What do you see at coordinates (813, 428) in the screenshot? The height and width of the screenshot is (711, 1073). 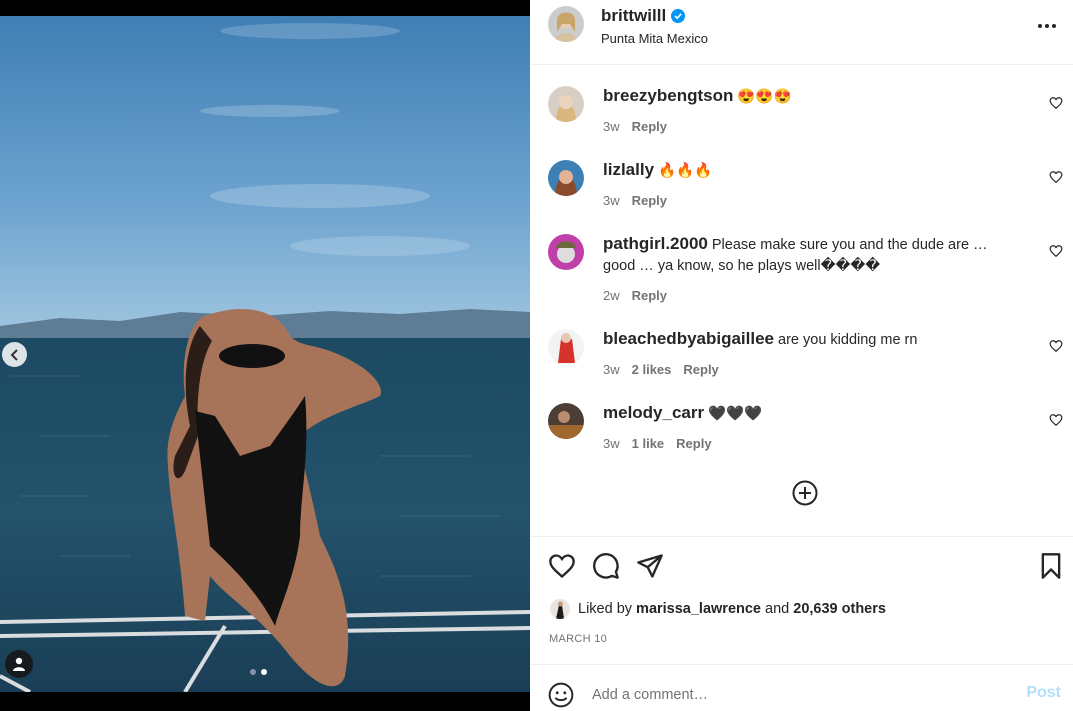 I see `comment-body: melody_carr 🖤🖤🖤 3w 1 like Reply` at bounding box center [813, 428].